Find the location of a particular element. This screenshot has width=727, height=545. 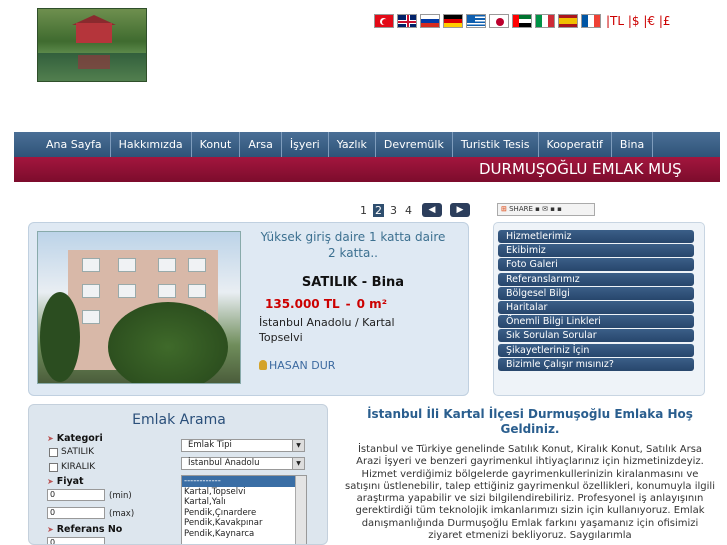

max-label: (max) is located at coordinates (122, 514).